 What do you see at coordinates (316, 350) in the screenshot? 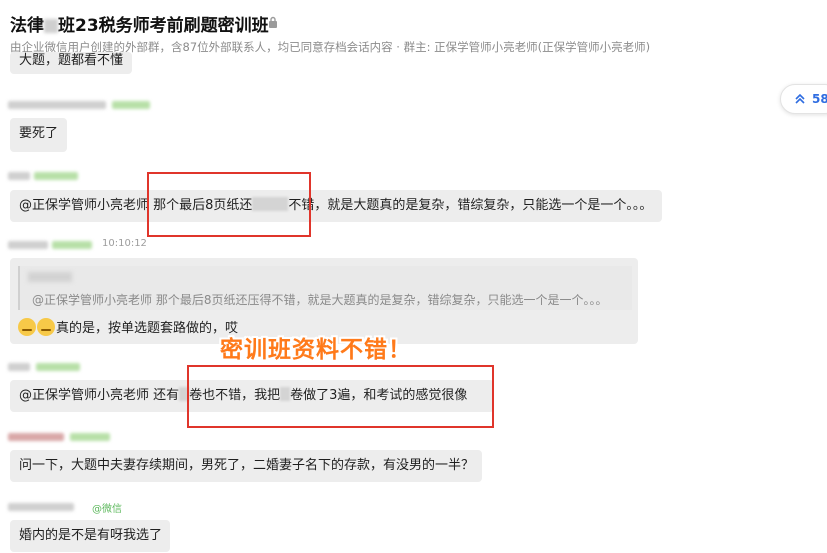
I see `overlay-annotation: 密训班资料不错！` at bounding box center [316, 350].